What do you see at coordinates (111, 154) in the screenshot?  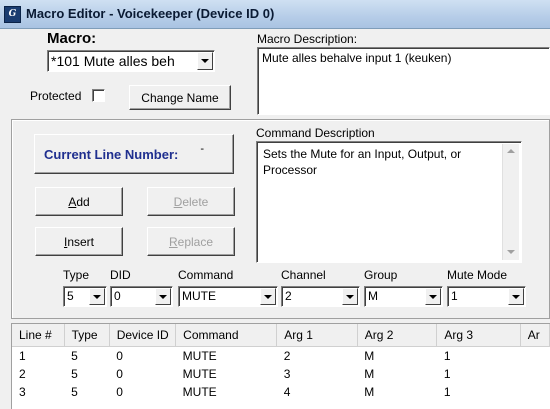 I see `current-line-label: Current Line Number:` at bounding box center [111, 154].